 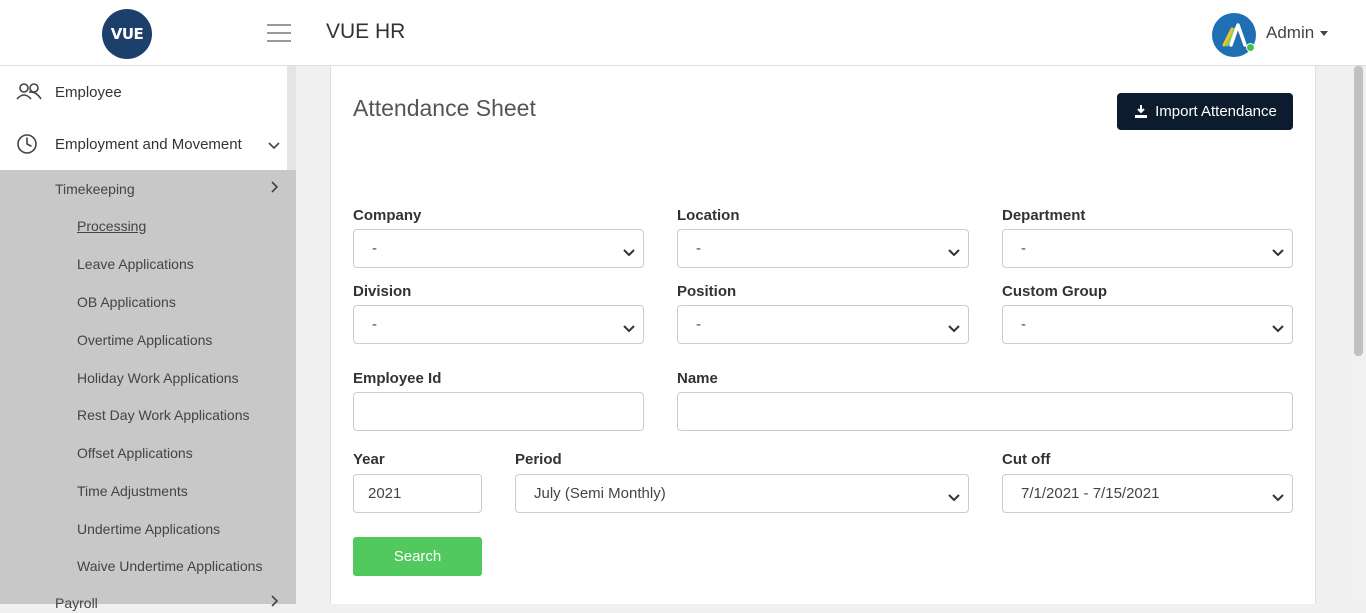 I want to click on position-value: -, so click(x=698, y=324).